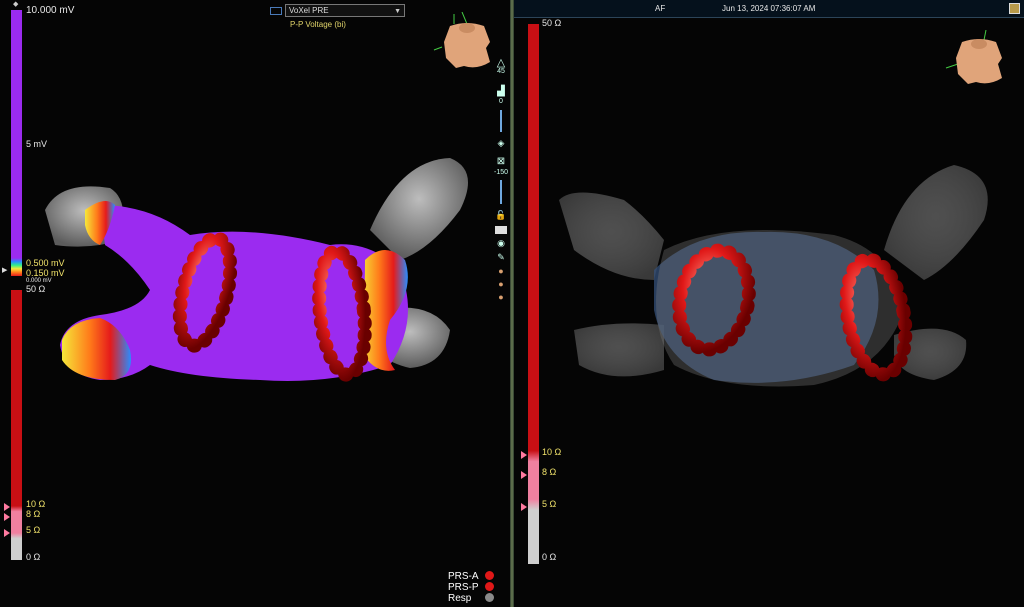  I want to click on view-front-icon: ●, so click(501, 271).